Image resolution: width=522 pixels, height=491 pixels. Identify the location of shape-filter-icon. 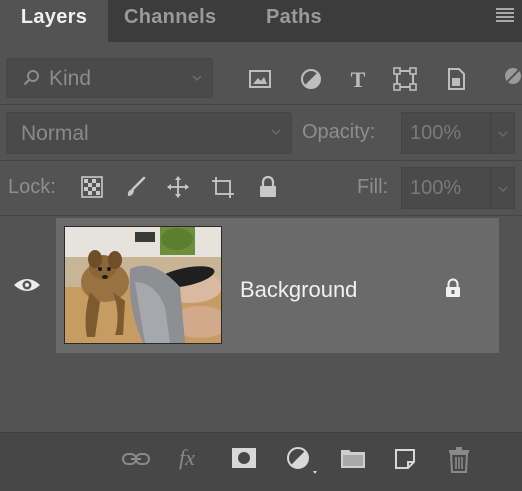
(405, 79).